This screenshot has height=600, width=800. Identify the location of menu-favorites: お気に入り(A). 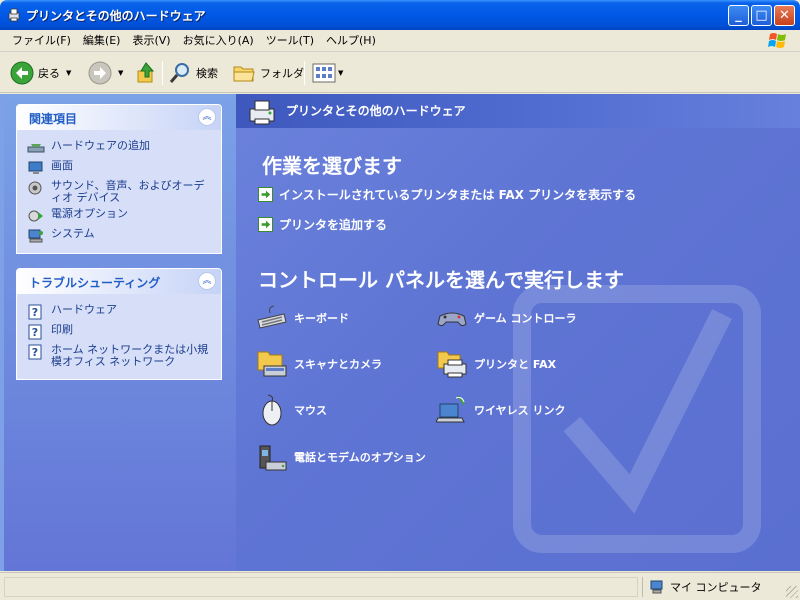
(218, 41).